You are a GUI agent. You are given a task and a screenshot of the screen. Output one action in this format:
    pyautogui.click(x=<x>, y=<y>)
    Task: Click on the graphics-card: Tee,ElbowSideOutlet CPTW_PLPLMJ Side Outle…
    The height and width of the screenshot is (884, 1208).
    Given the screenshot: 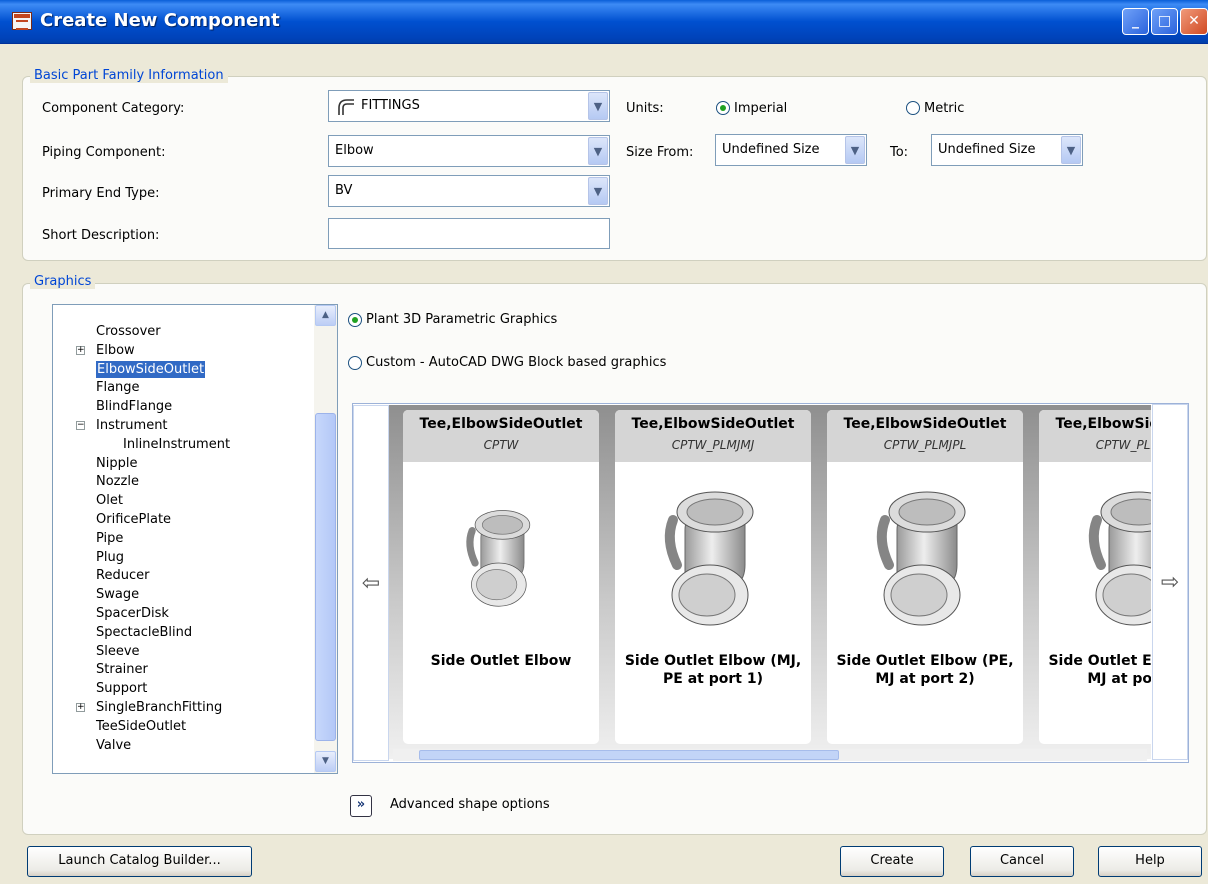 What is the action you would take?
    pyautogui.click(x=1095, y=577)
    